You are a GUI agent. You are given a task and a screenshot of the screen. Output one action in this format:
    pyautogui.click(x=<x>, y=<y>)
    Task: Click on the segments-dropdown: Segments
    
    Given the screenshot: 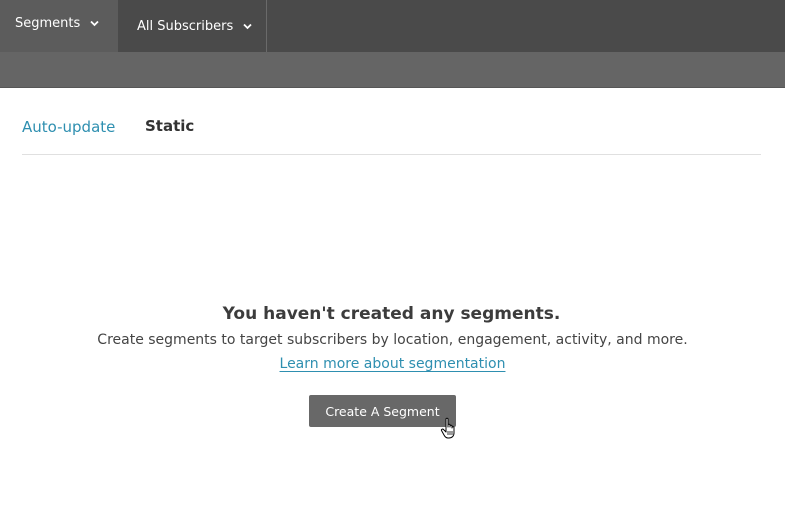 What is the action you would take?
    pyautogui.click(x=59, y=26)
    